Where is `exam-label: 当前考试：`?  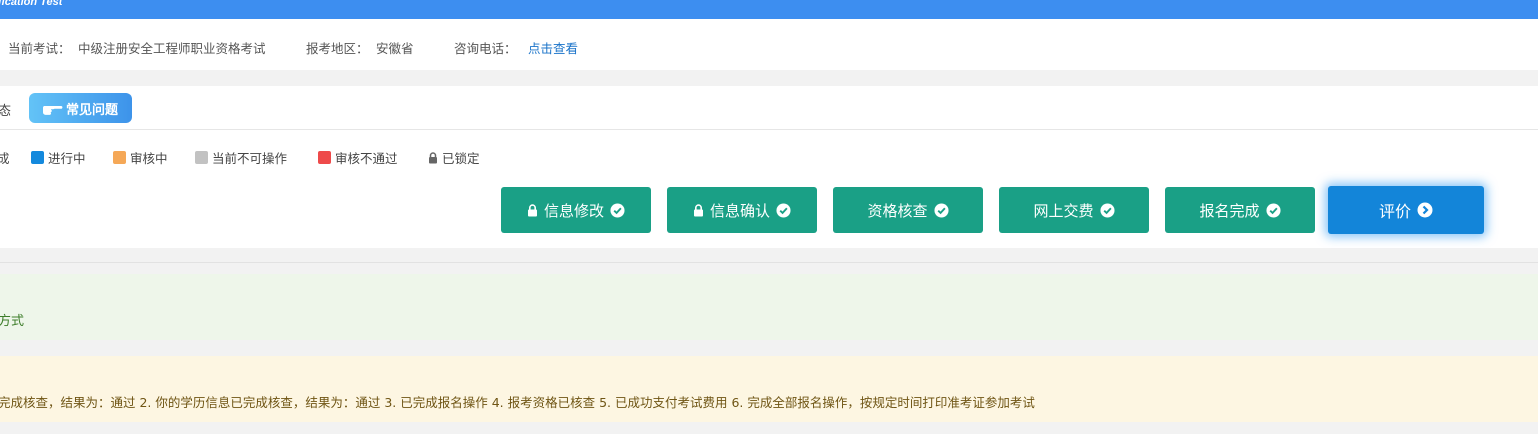 exam-label: 当前考试： is located at coordinates (39, 48).